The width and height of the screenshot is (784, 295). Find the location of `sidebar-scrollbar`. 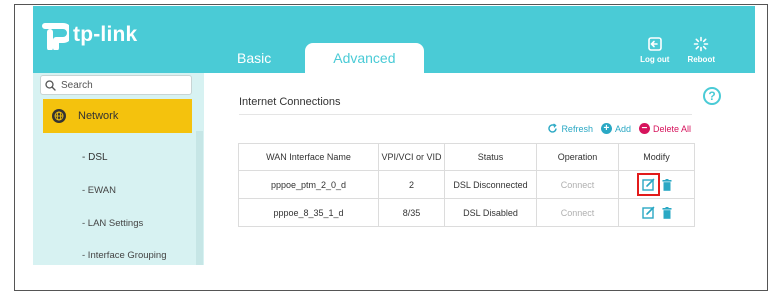

sidebar-scrollbar is located at coordinates (199, 198).